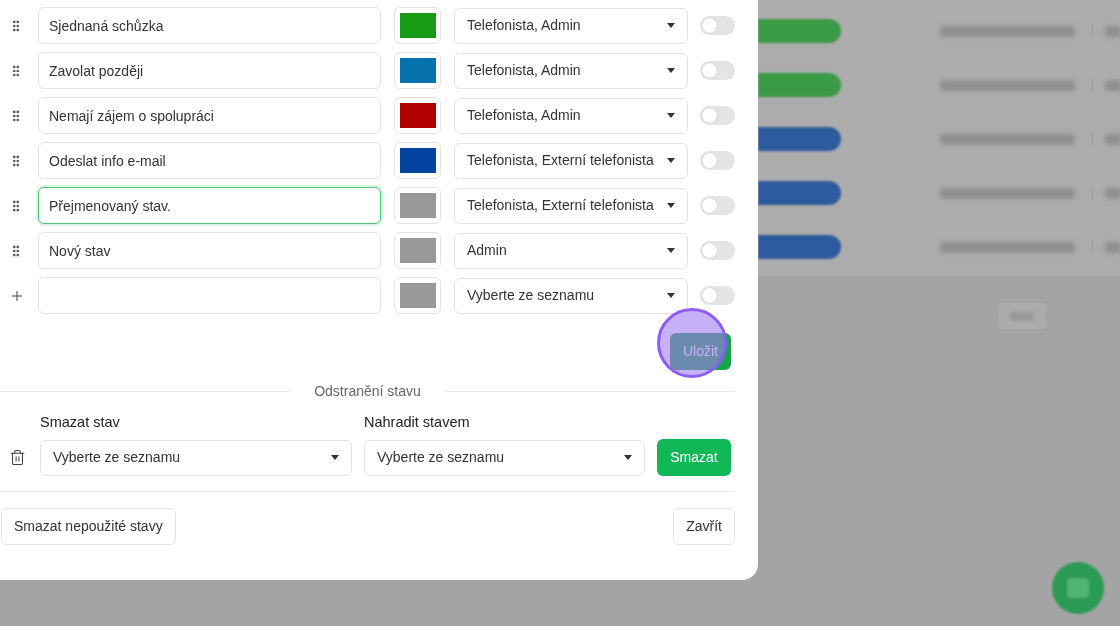 This screenshot has height=626, width=1120. I want to click on trash-icon, so click(17, 457).